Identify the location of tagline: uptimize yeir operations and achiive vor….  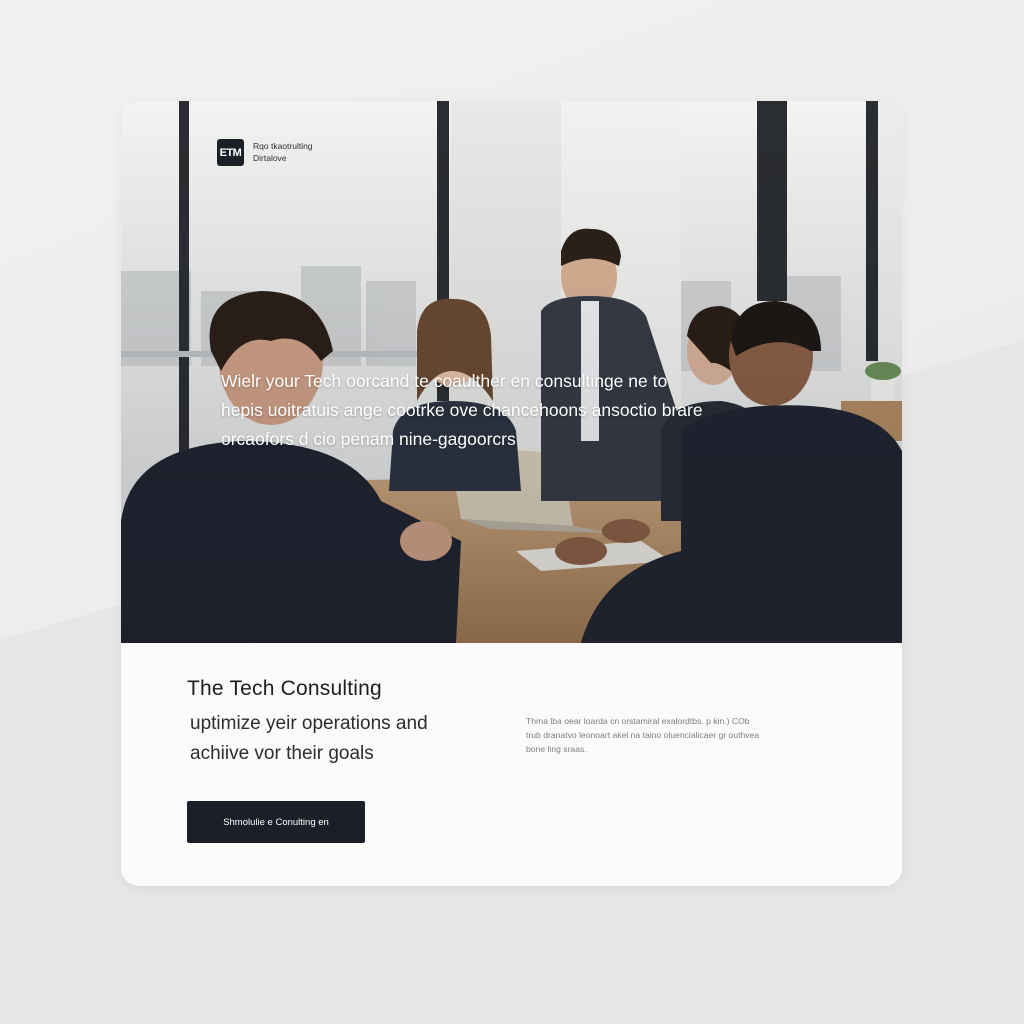
(309, 739).